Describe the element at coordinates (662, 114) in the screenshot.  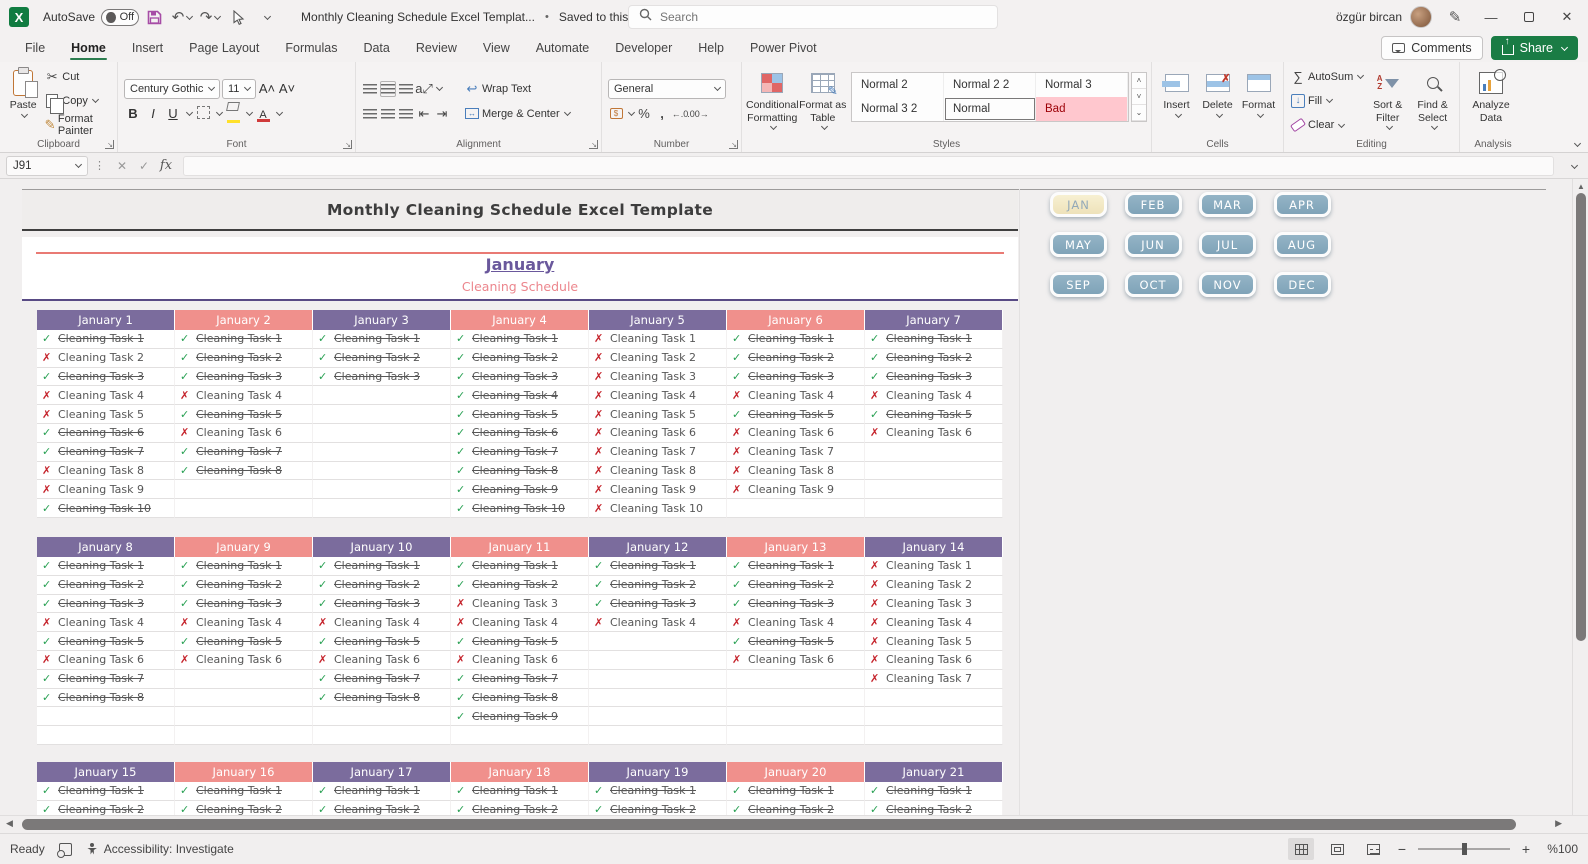
I see `comma-style-icon: ,` at that location.